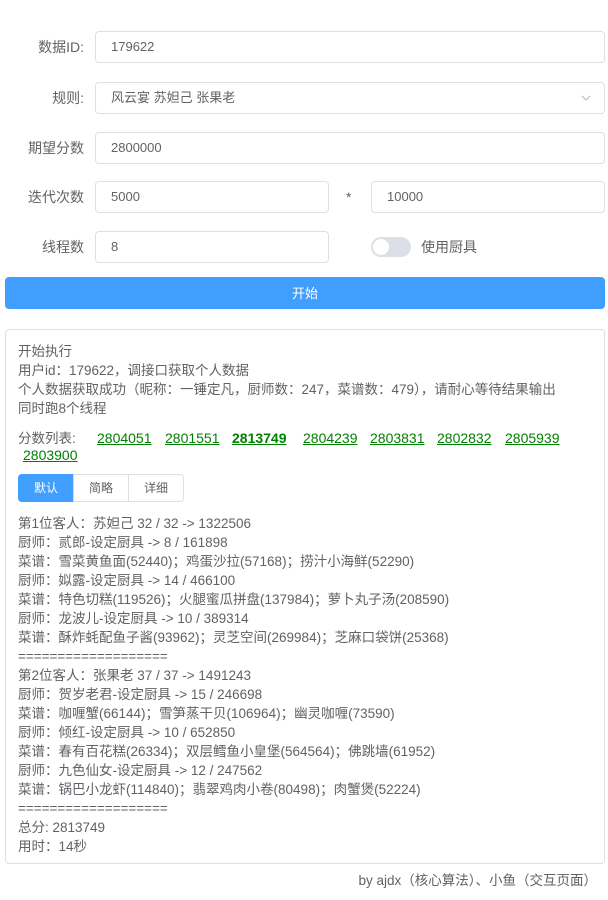 The image size is (608, 900). Describe the element at coordinates (206, 713) in the screenshot. I see `result-line: 菜谱：咖喱蟹(66144)；雪笋蒸干贝(106964)；幽灵咖喱(73590)` at that location.